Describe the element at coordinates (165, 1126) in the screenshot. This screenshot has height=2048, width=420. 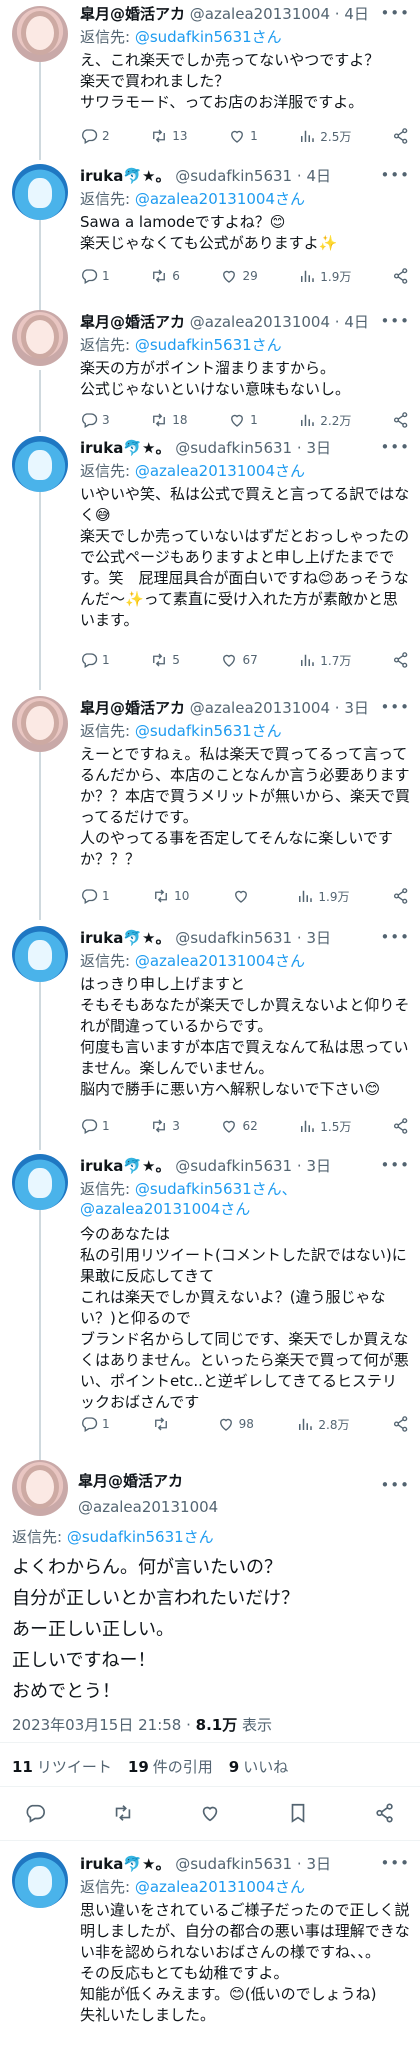
I see `retweet-button: 3` at that location.